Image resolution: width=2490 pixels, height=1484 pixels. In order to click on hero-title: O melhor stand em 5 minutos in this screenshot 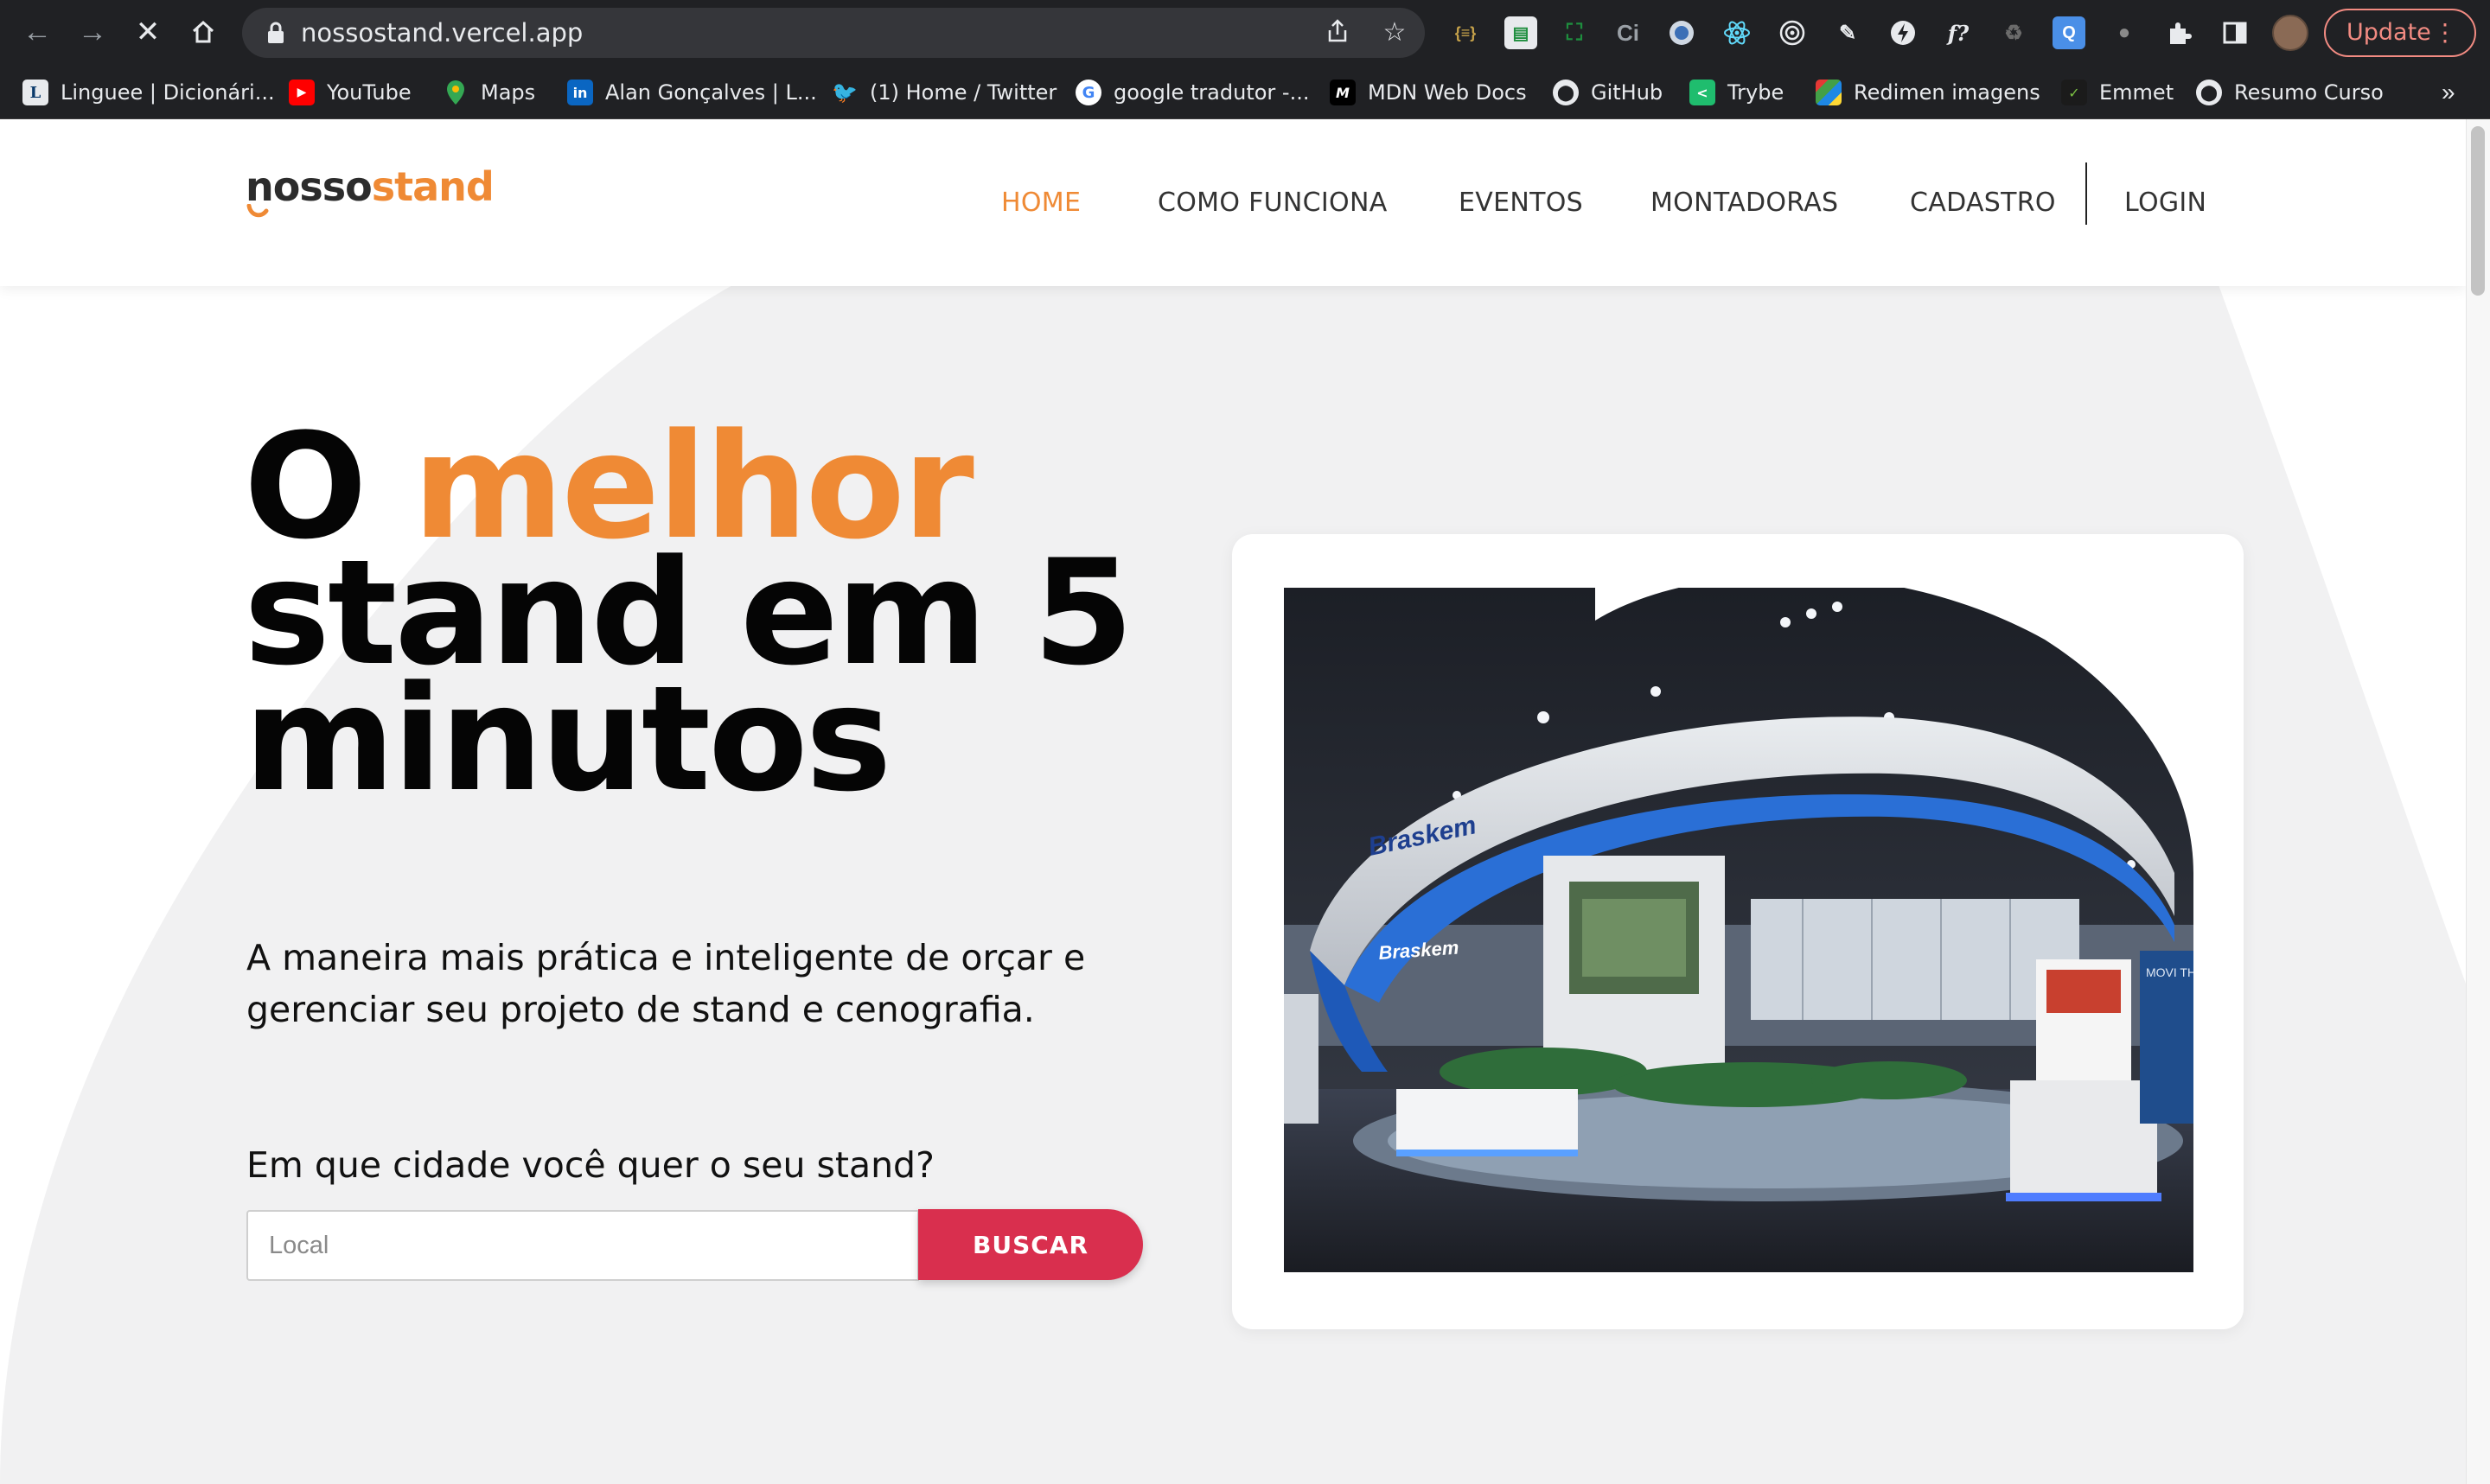, I will do `click(711, 613)`.